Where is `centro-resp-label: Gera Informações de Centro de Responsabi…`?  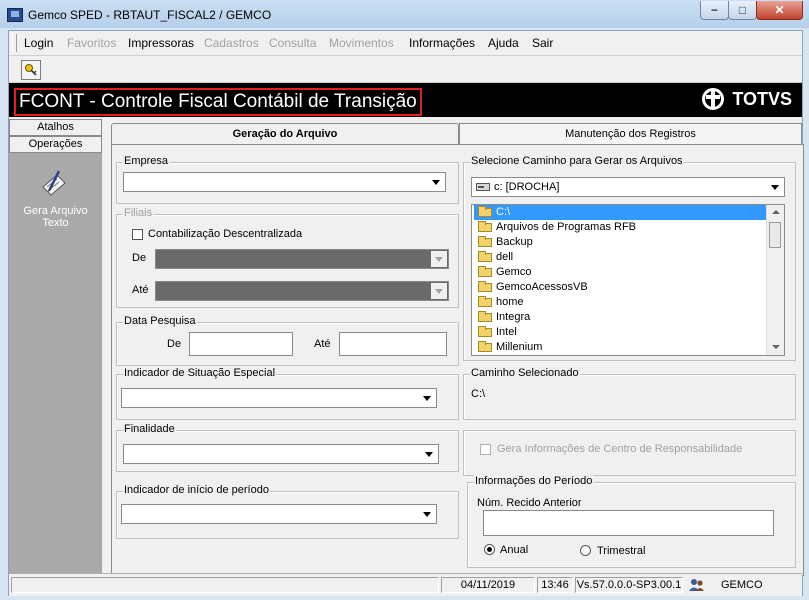 centro-resp-label: Gera Informações de Centro de Responsabi… is located at coordinates (620, 449).